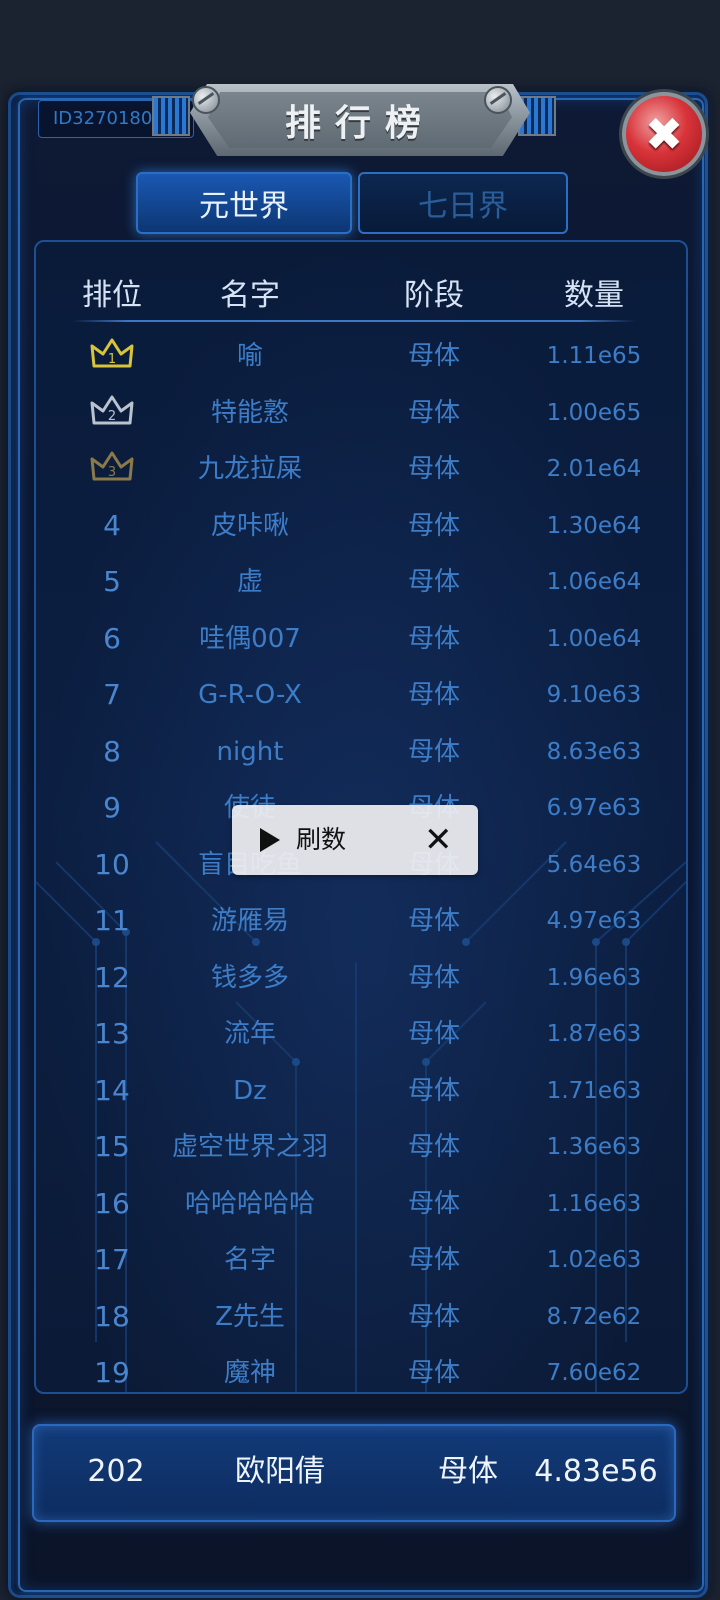  What do you see at coordinates (594, 1034) in the screenshot?
I see `quantity-cell: 1.87e63` at bounding box center [594, 1034].